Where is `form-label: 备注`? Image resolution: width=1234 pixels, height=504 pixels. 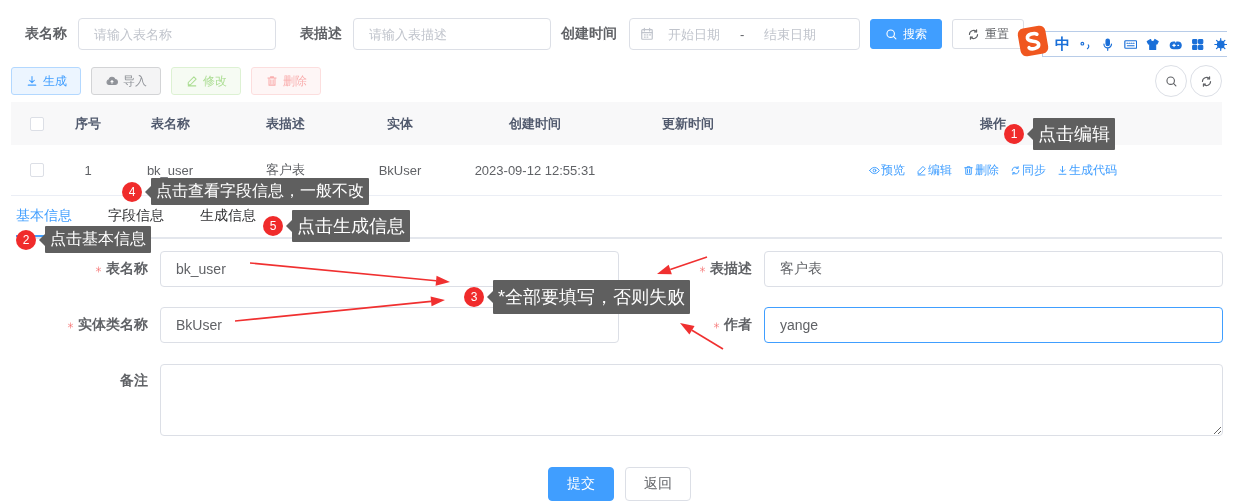
form-label: 备注 is located at coordinates (134, 380).